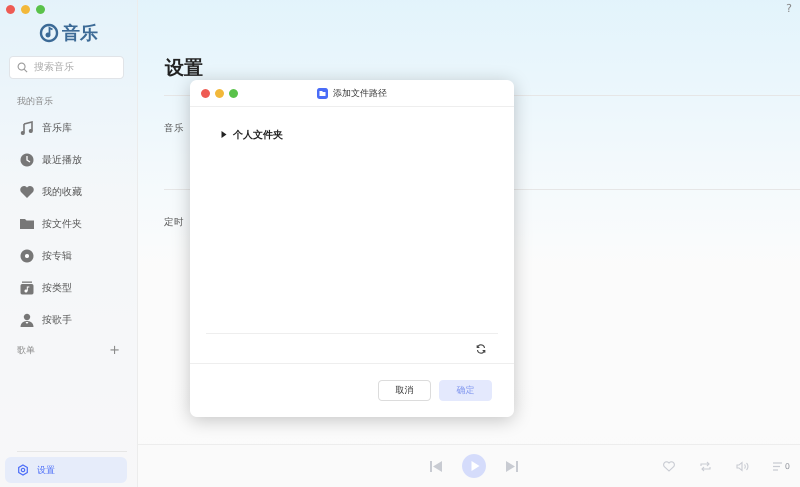 This screenshot has height=487, width=800. Describe the element at coordinates (63, 160) in the screenshot. I see `sidebar-item: 最近播放` at that location.